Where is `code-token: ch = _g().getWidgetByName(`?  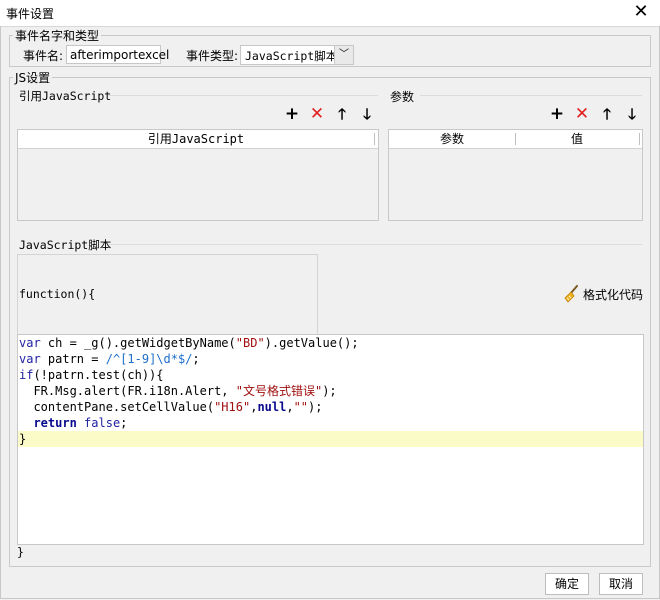 code-token: ch = _g().getWidgetByName( is located at coordinates (138, 343).